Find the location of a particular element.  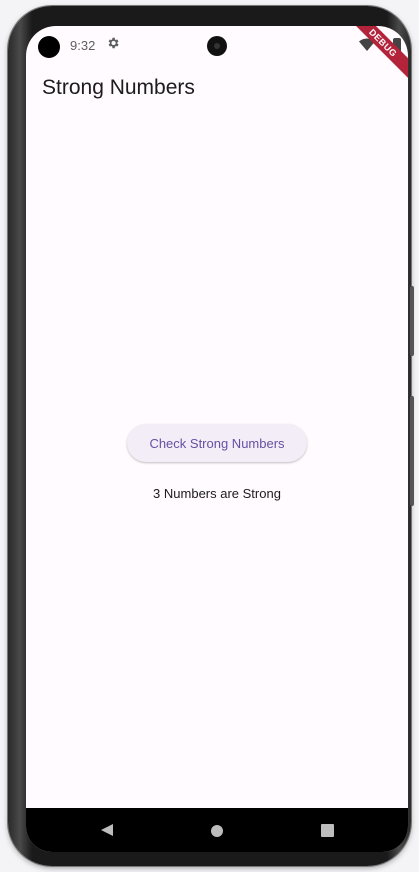

page-title: Strong Numbers is located at coordinates (118, 87).